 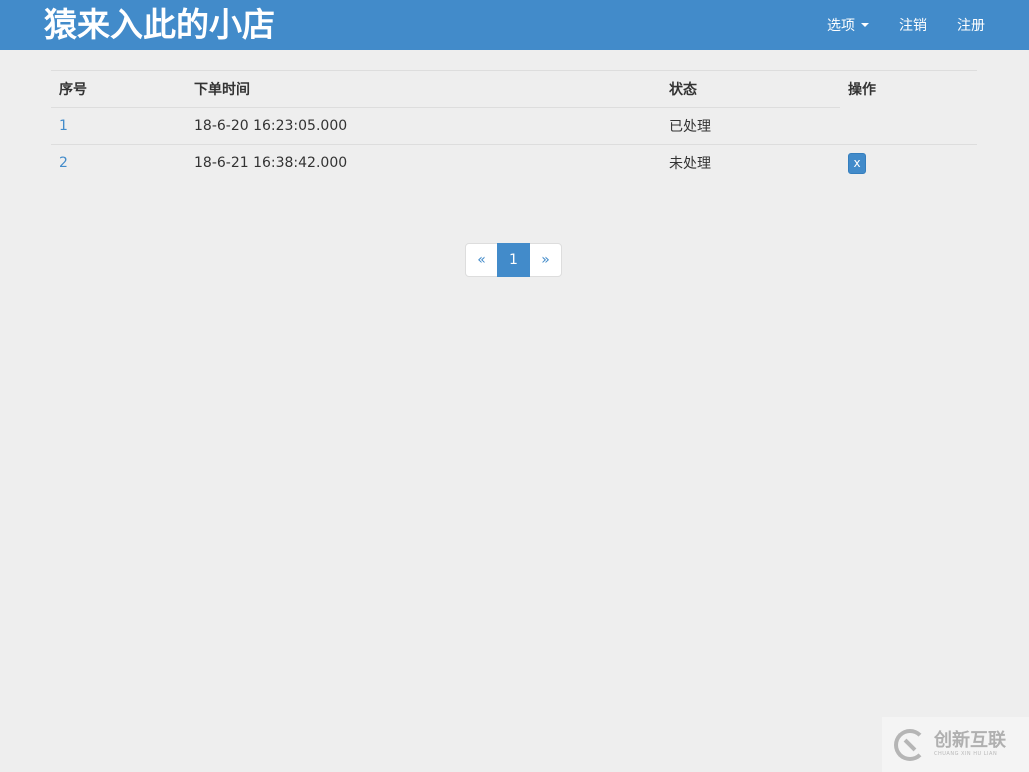 What do you see at coordinates (862, 90) in the screenshot?
I see `header-action: 操作` at bounding box center [862, 90].